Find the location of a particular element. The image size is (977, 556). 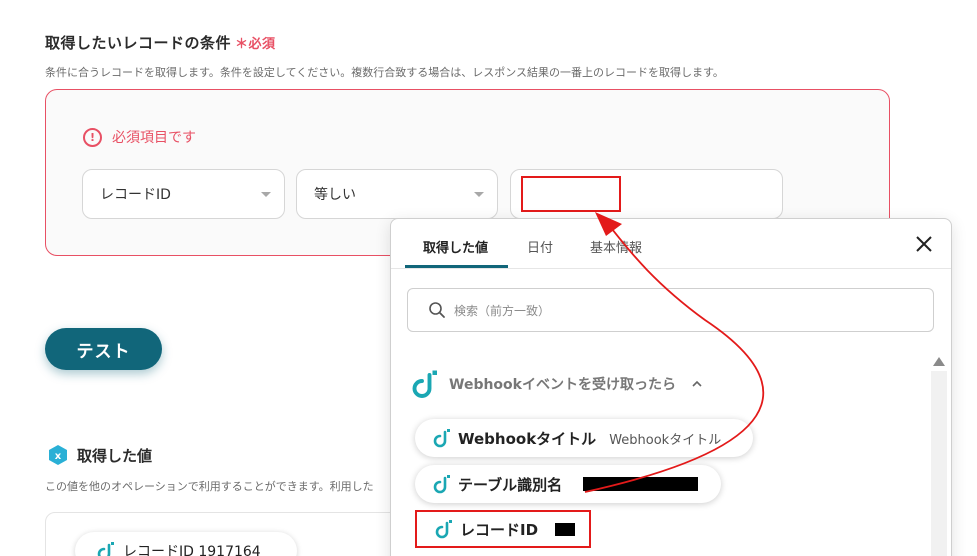

retrieved-title-text: 取得した値 is located at coordinates (115, 455).